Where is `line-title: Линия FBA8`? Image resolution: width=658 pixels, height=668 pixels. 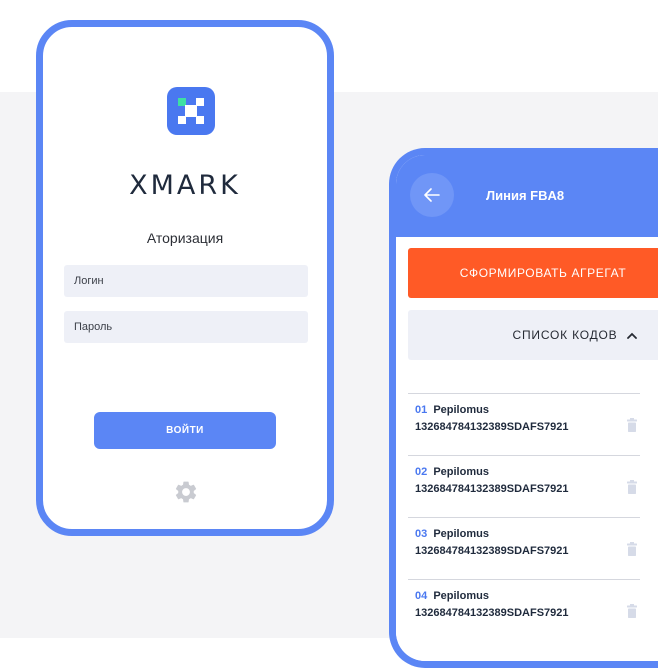
line-title: Линия FBA8 is located at coordinates (525, 195).